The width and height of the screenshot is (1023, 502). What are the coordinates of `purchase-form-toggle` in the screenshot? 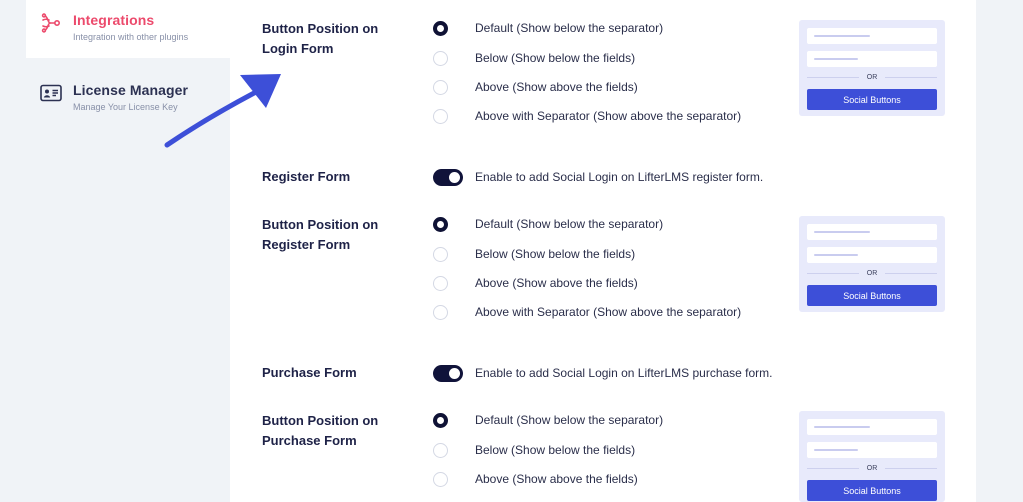 It's located at (448, 373).